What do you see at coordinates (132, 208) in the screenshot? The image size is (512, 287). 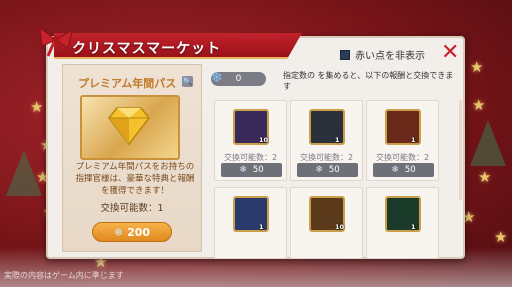 I see `pass-exchange-count: 交換可能数：1` at bounding box center [132, 208].